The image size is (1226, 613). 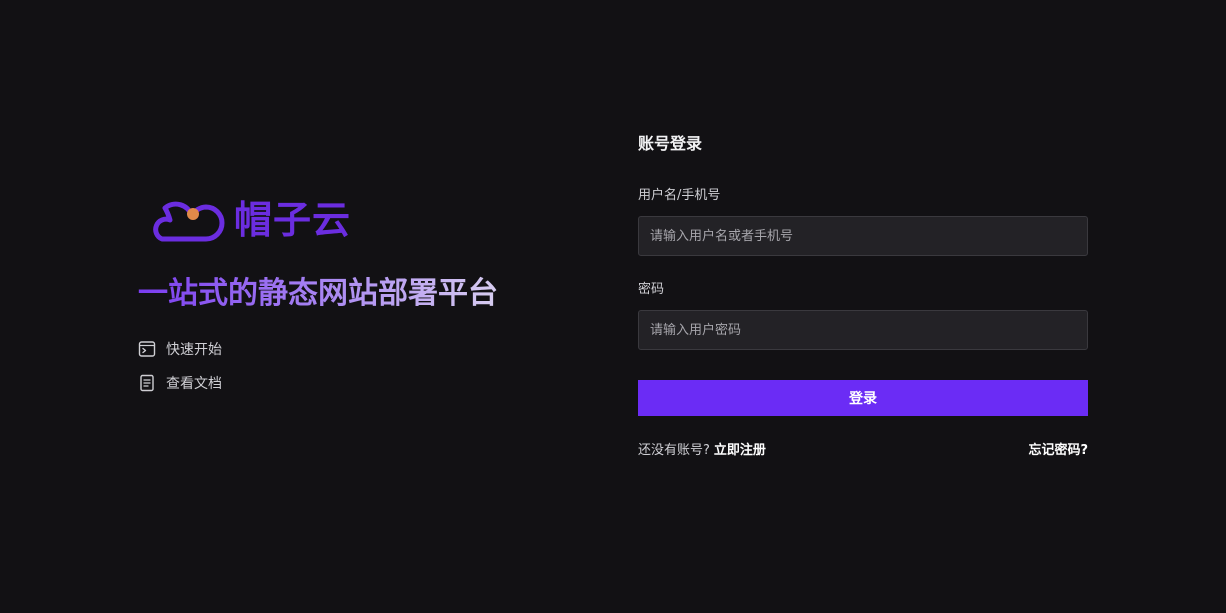 What do you see at coordinates (147, 383) in the screenshot?
I see `document-icon` at bounding box center [147, 383].